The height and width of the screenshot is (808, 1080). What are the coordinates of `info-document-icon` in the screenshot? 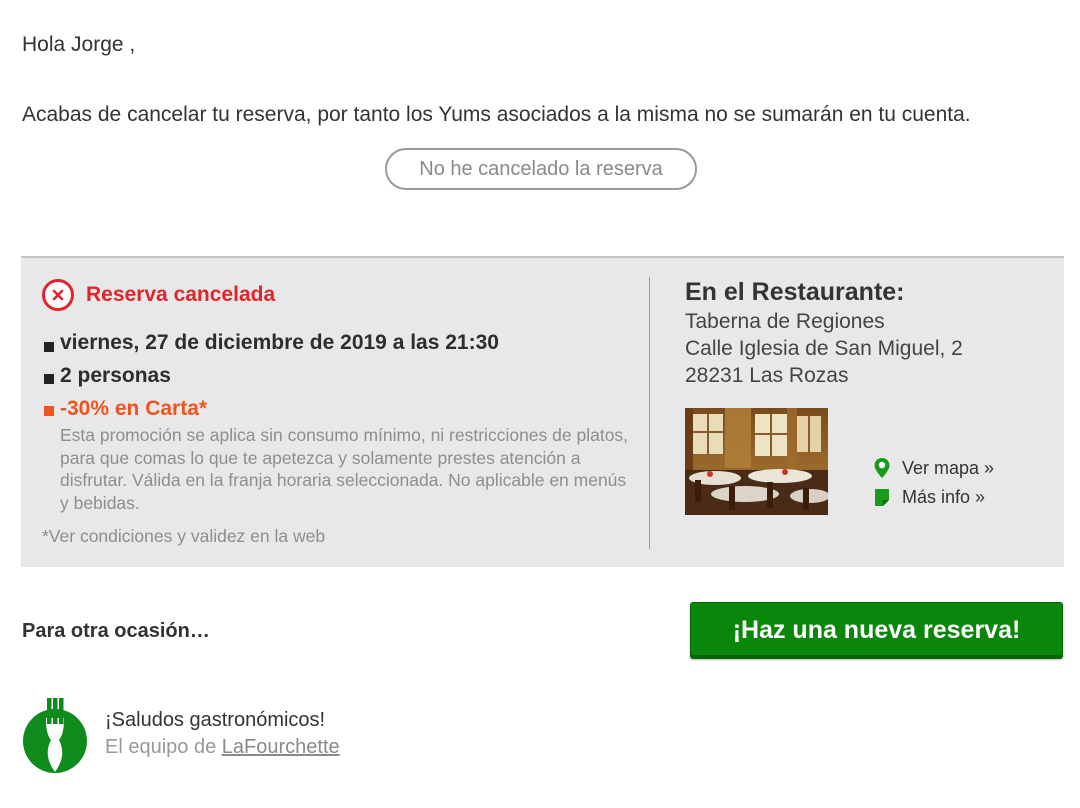 It's located at (882, 497).